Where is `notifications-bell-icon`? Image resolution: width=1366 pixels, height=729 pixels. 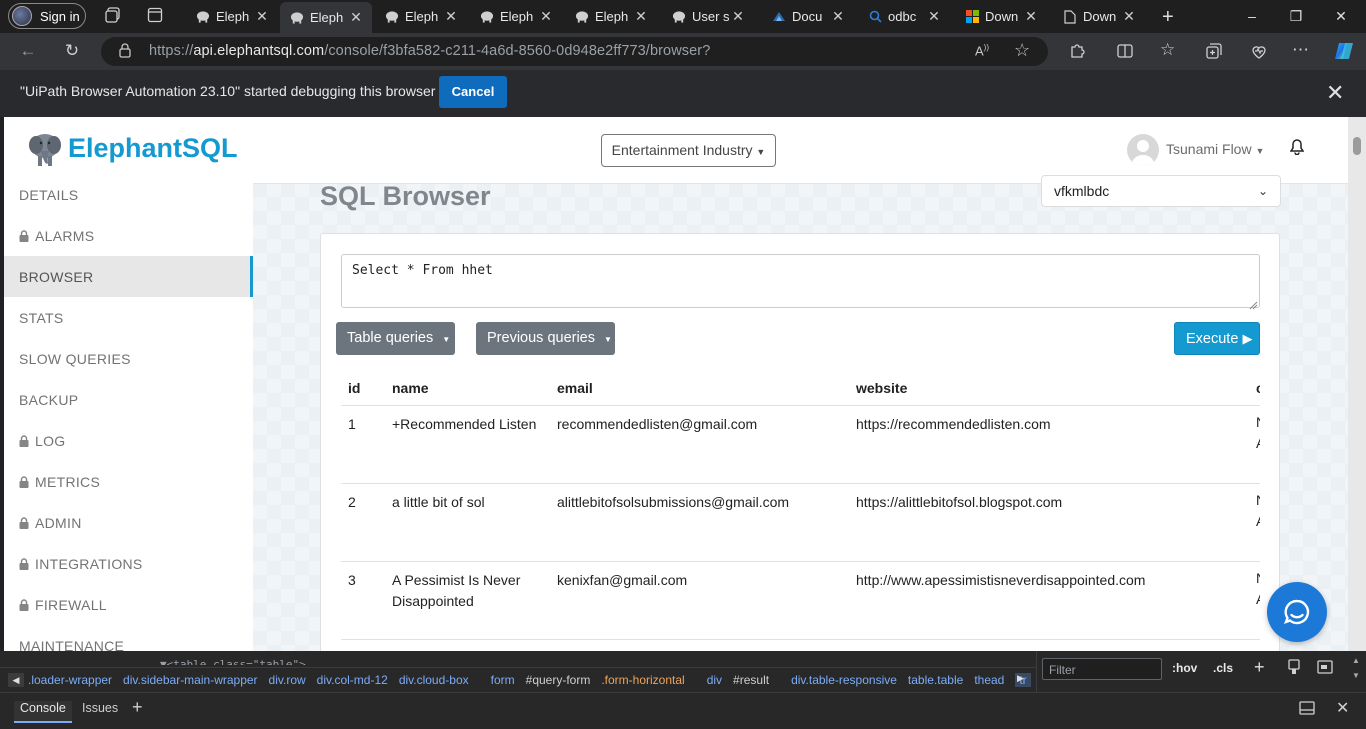
notifications-bell-icon is located at coordinates (1297, 149).